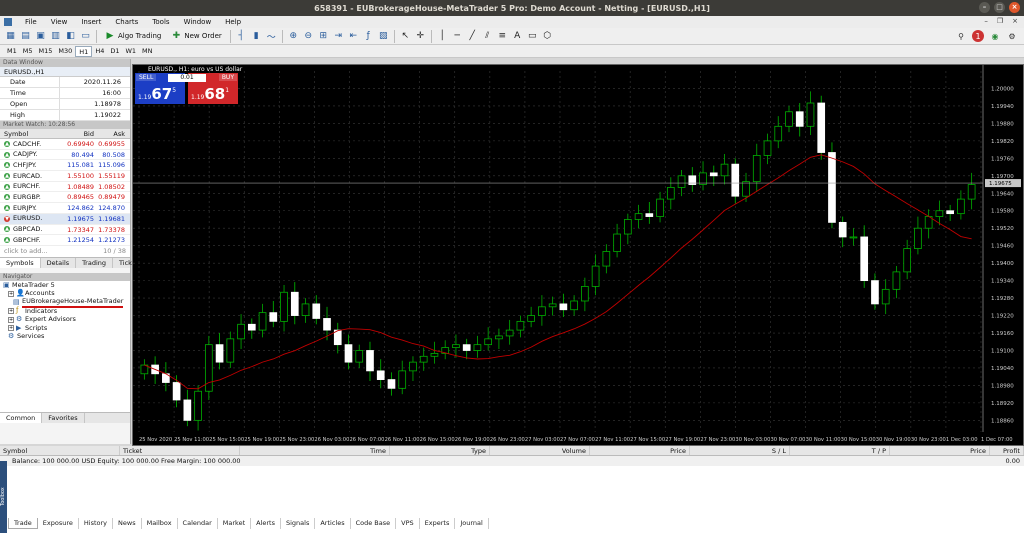 This screenshot has height=533, width=1024. What do you see at coordinates (84, 51) in the screenshot?
I see `tf-h1: H1` at bounding box center [84, 51].